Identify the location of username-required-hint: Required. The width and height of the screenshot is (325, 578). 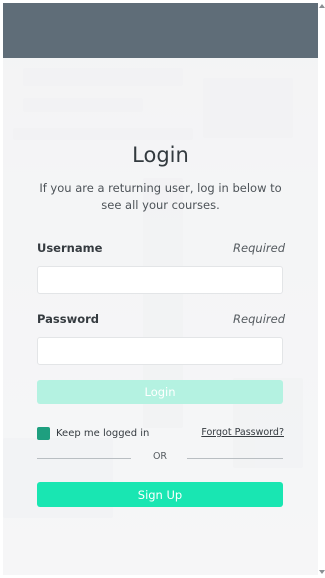
(259, 248).